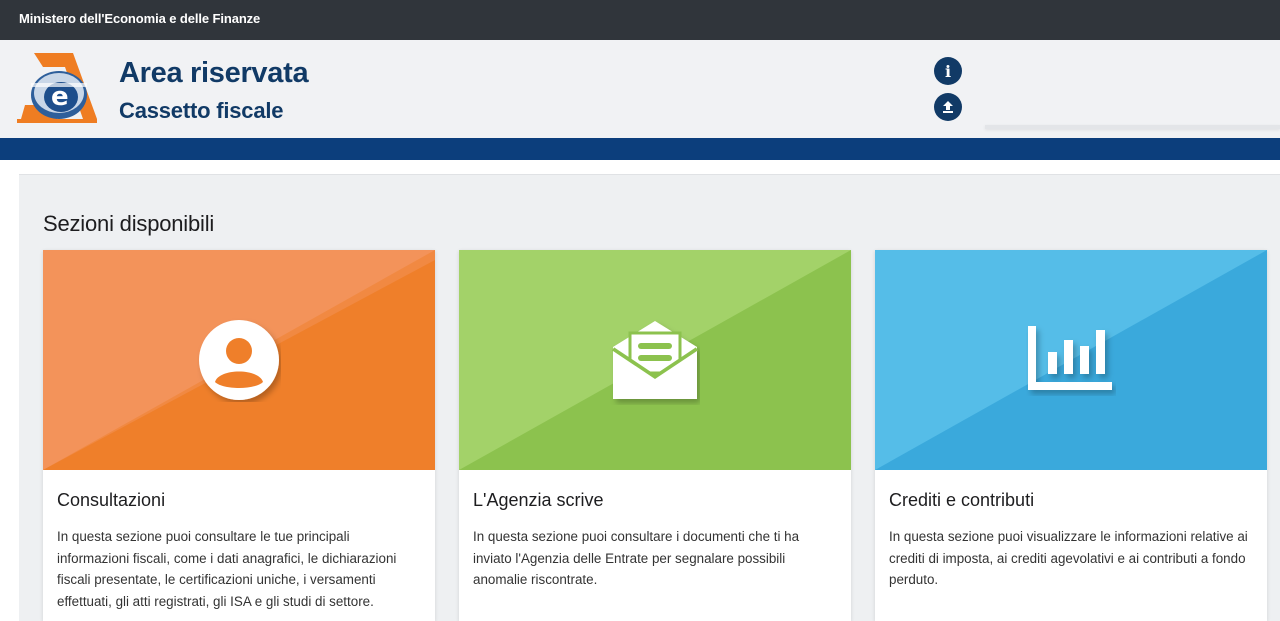 This screenshot has height=621, width=1280. I want to click on card-title: Crediti e contributi, so click(961, 500).